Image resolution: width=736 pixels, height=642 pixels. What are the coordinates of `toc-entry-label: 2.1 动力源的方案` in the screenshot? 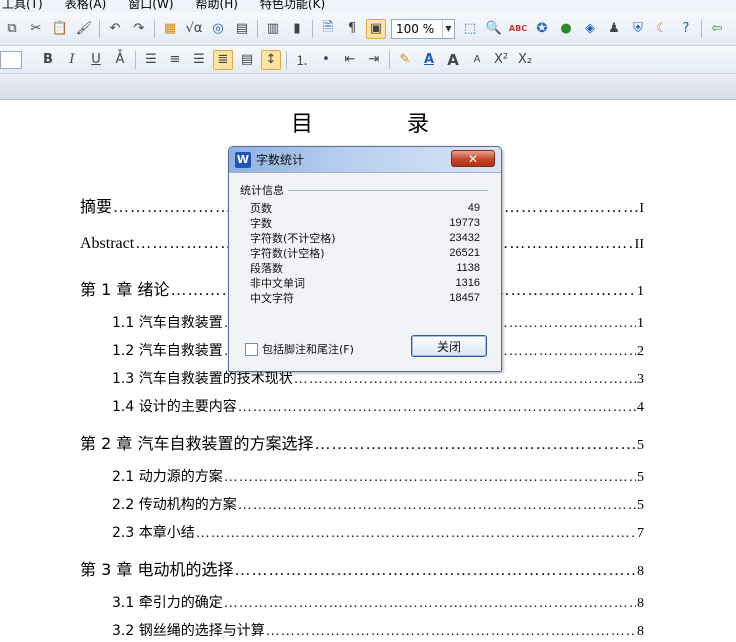 It's located at (167, 477).